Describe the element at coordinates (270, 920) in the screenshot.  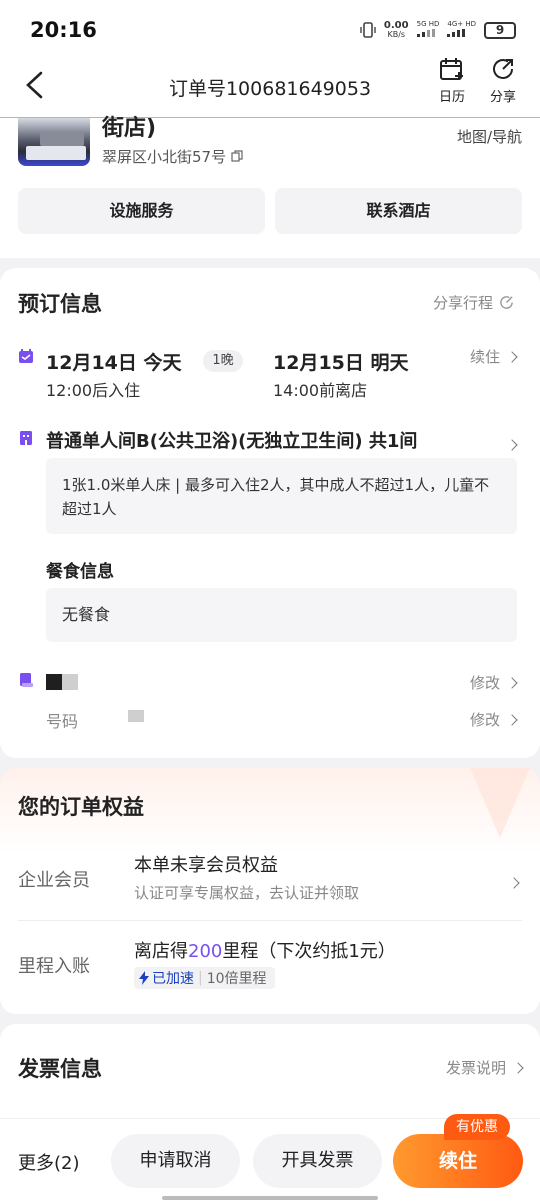
I see `divider` at that location.